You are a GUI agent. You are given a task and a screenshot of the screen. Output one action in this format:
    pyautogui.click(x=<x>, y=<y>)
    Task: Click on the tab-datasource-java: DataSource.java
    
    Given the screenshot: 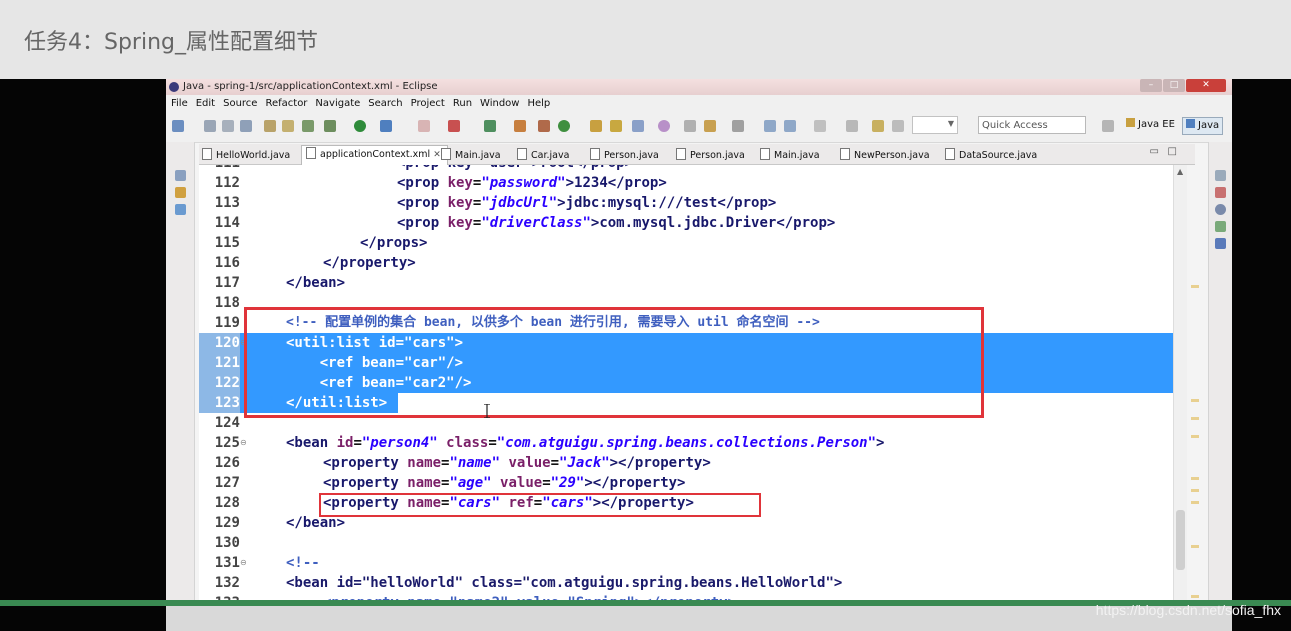 What is the action you would take?
    pyautogui.click(x=991, y=155)
    